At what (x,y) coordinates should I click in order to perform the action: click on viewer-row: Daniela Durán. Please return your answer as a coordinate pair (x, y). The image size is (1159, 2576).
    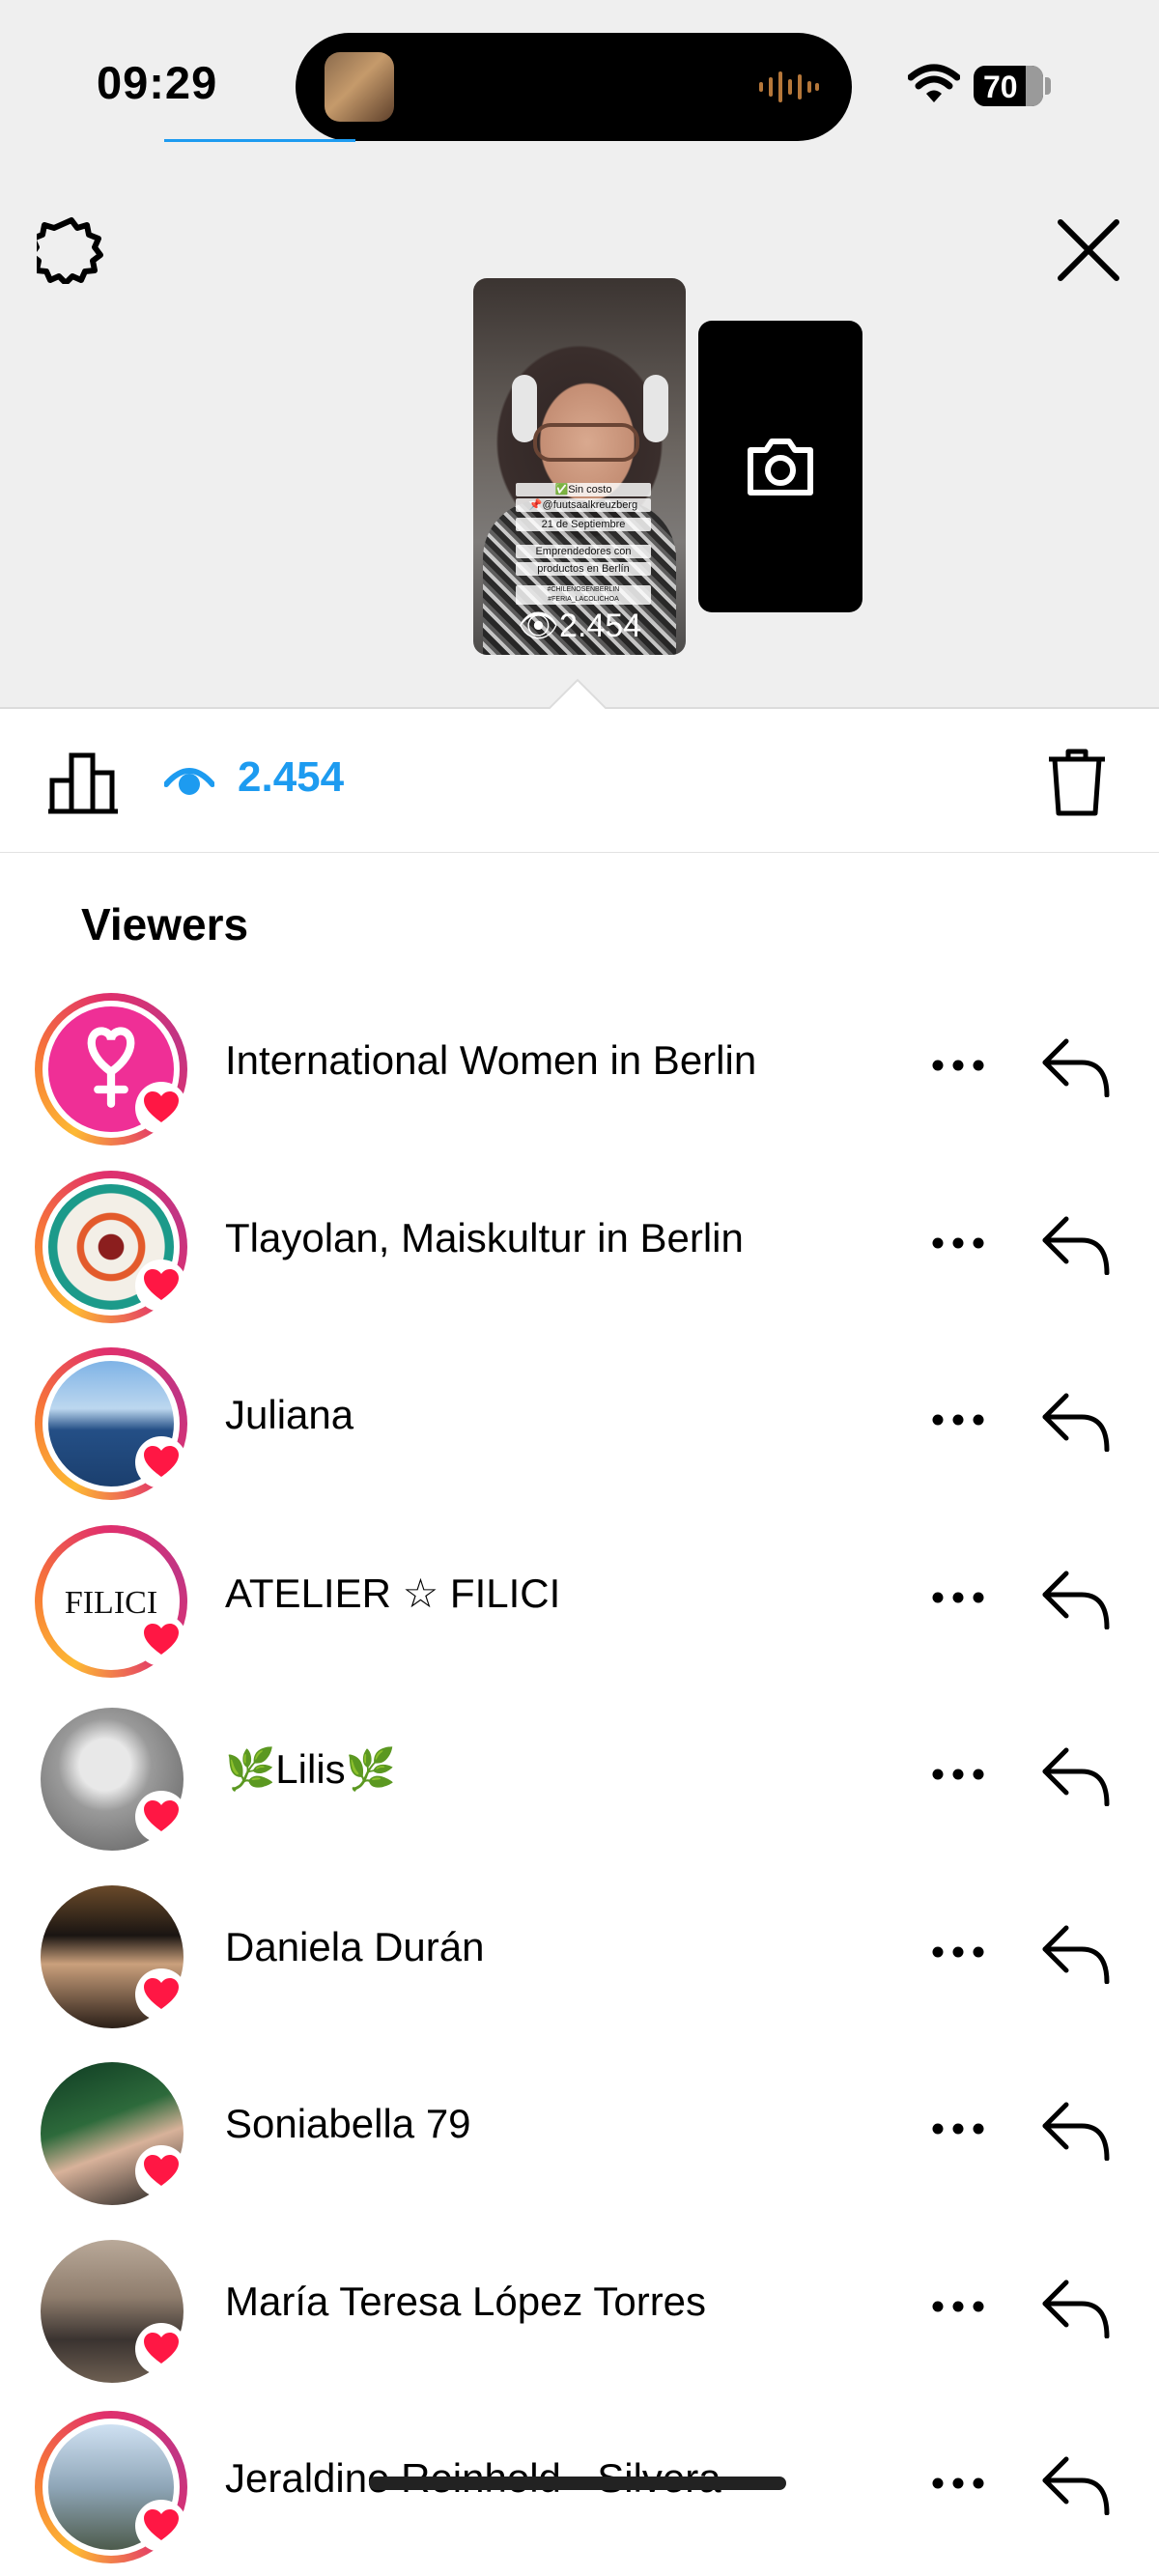
    Looking at the image, I should click on (579, 1956).